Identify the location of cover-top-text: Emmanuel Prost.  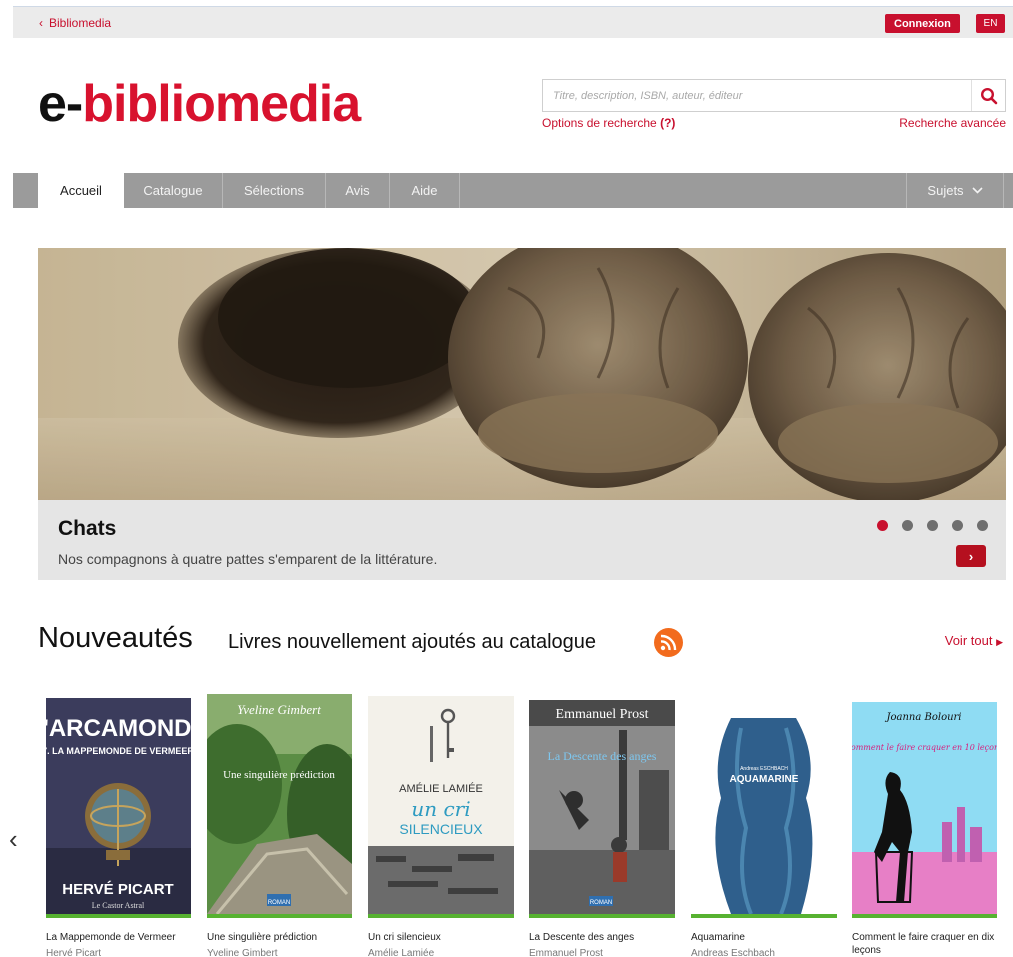
(602, 714).